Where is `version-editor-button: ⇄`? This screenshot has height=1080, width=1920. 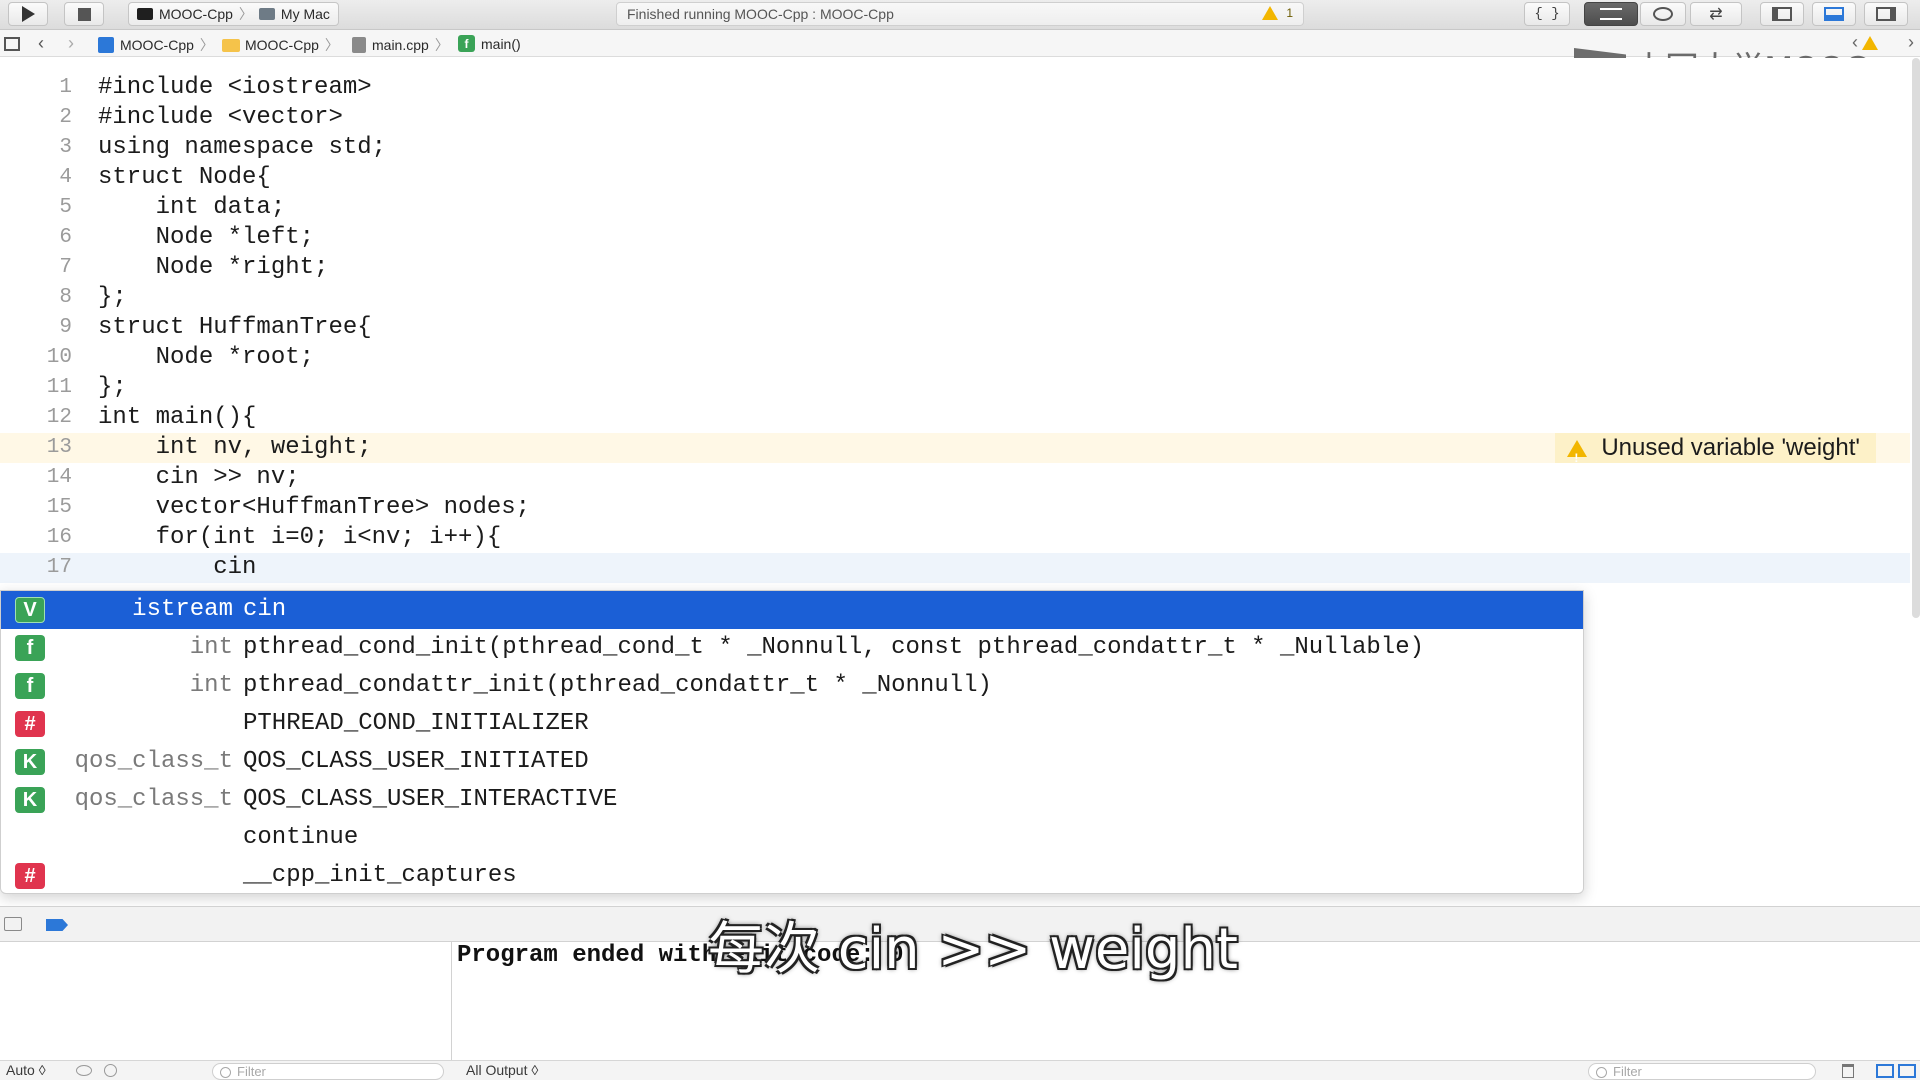 version-editor-button: ⇄ is located at coordinates (1716, 14).